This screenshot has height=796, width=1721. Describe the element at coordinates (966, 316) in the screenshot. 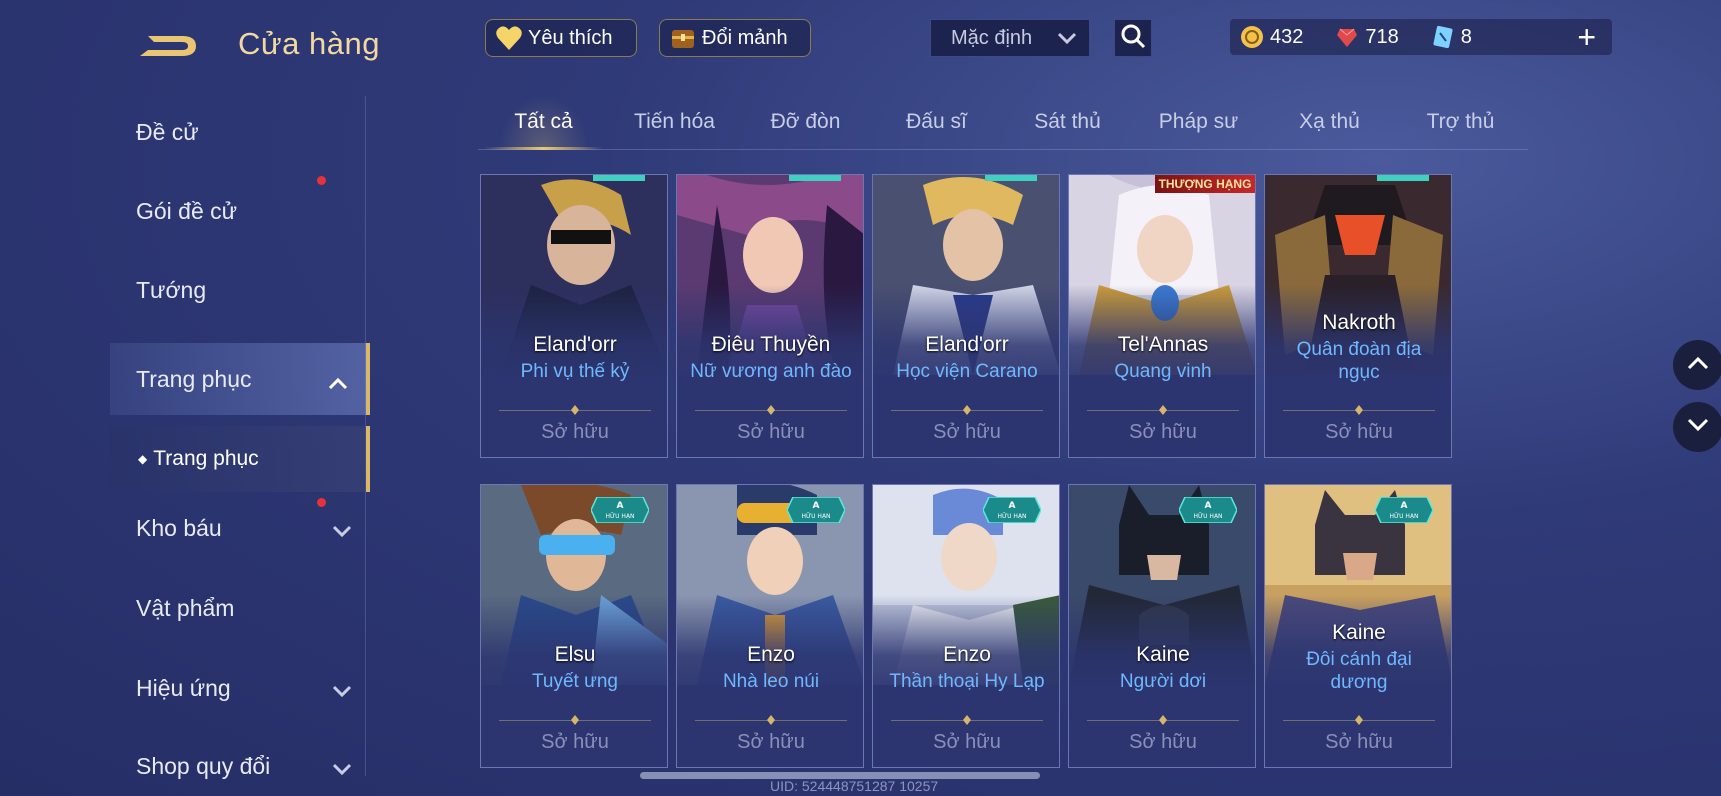

I see `skin-card: Eland'orr Học viện Carano Sở hữu` at that location.